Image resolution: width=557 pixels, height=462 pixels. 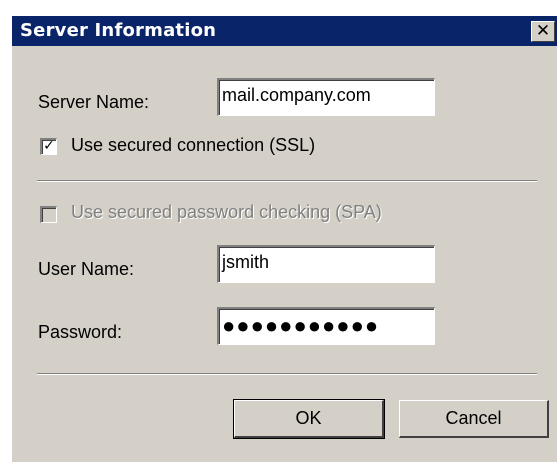 I want to click on cancel-button: Cancel, so click(x=474, y=419).